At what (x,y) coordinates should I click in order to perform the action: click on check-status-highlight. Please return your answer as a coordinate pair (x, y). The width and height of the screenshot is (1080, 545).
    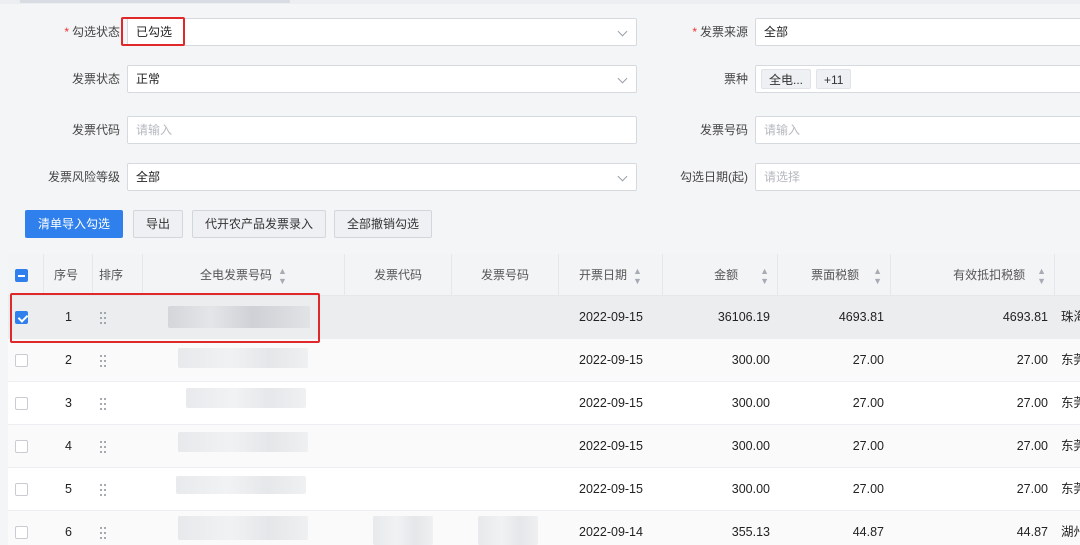
    Looking at the image, I should click on (153, 31).